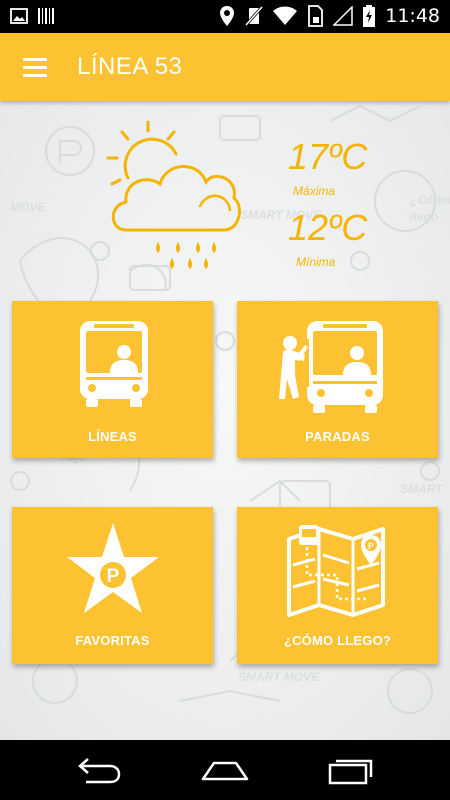 The width and height of the screenshot is (450, 800). Describe the element at coordinates (130, 66) in the screenshot. I see `app-title: LÍNEA 53` at that location.